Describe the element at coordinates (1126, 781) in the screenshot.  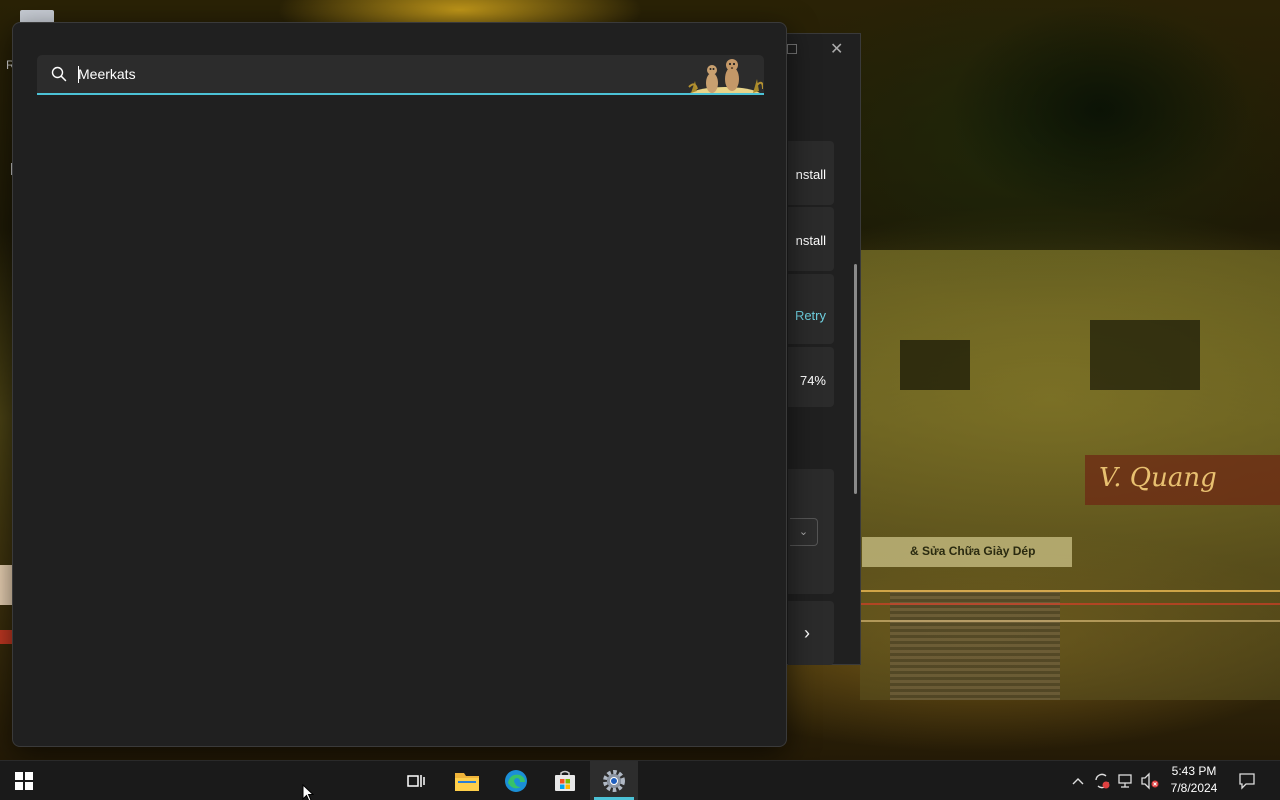
I see `network-icon` at that location.